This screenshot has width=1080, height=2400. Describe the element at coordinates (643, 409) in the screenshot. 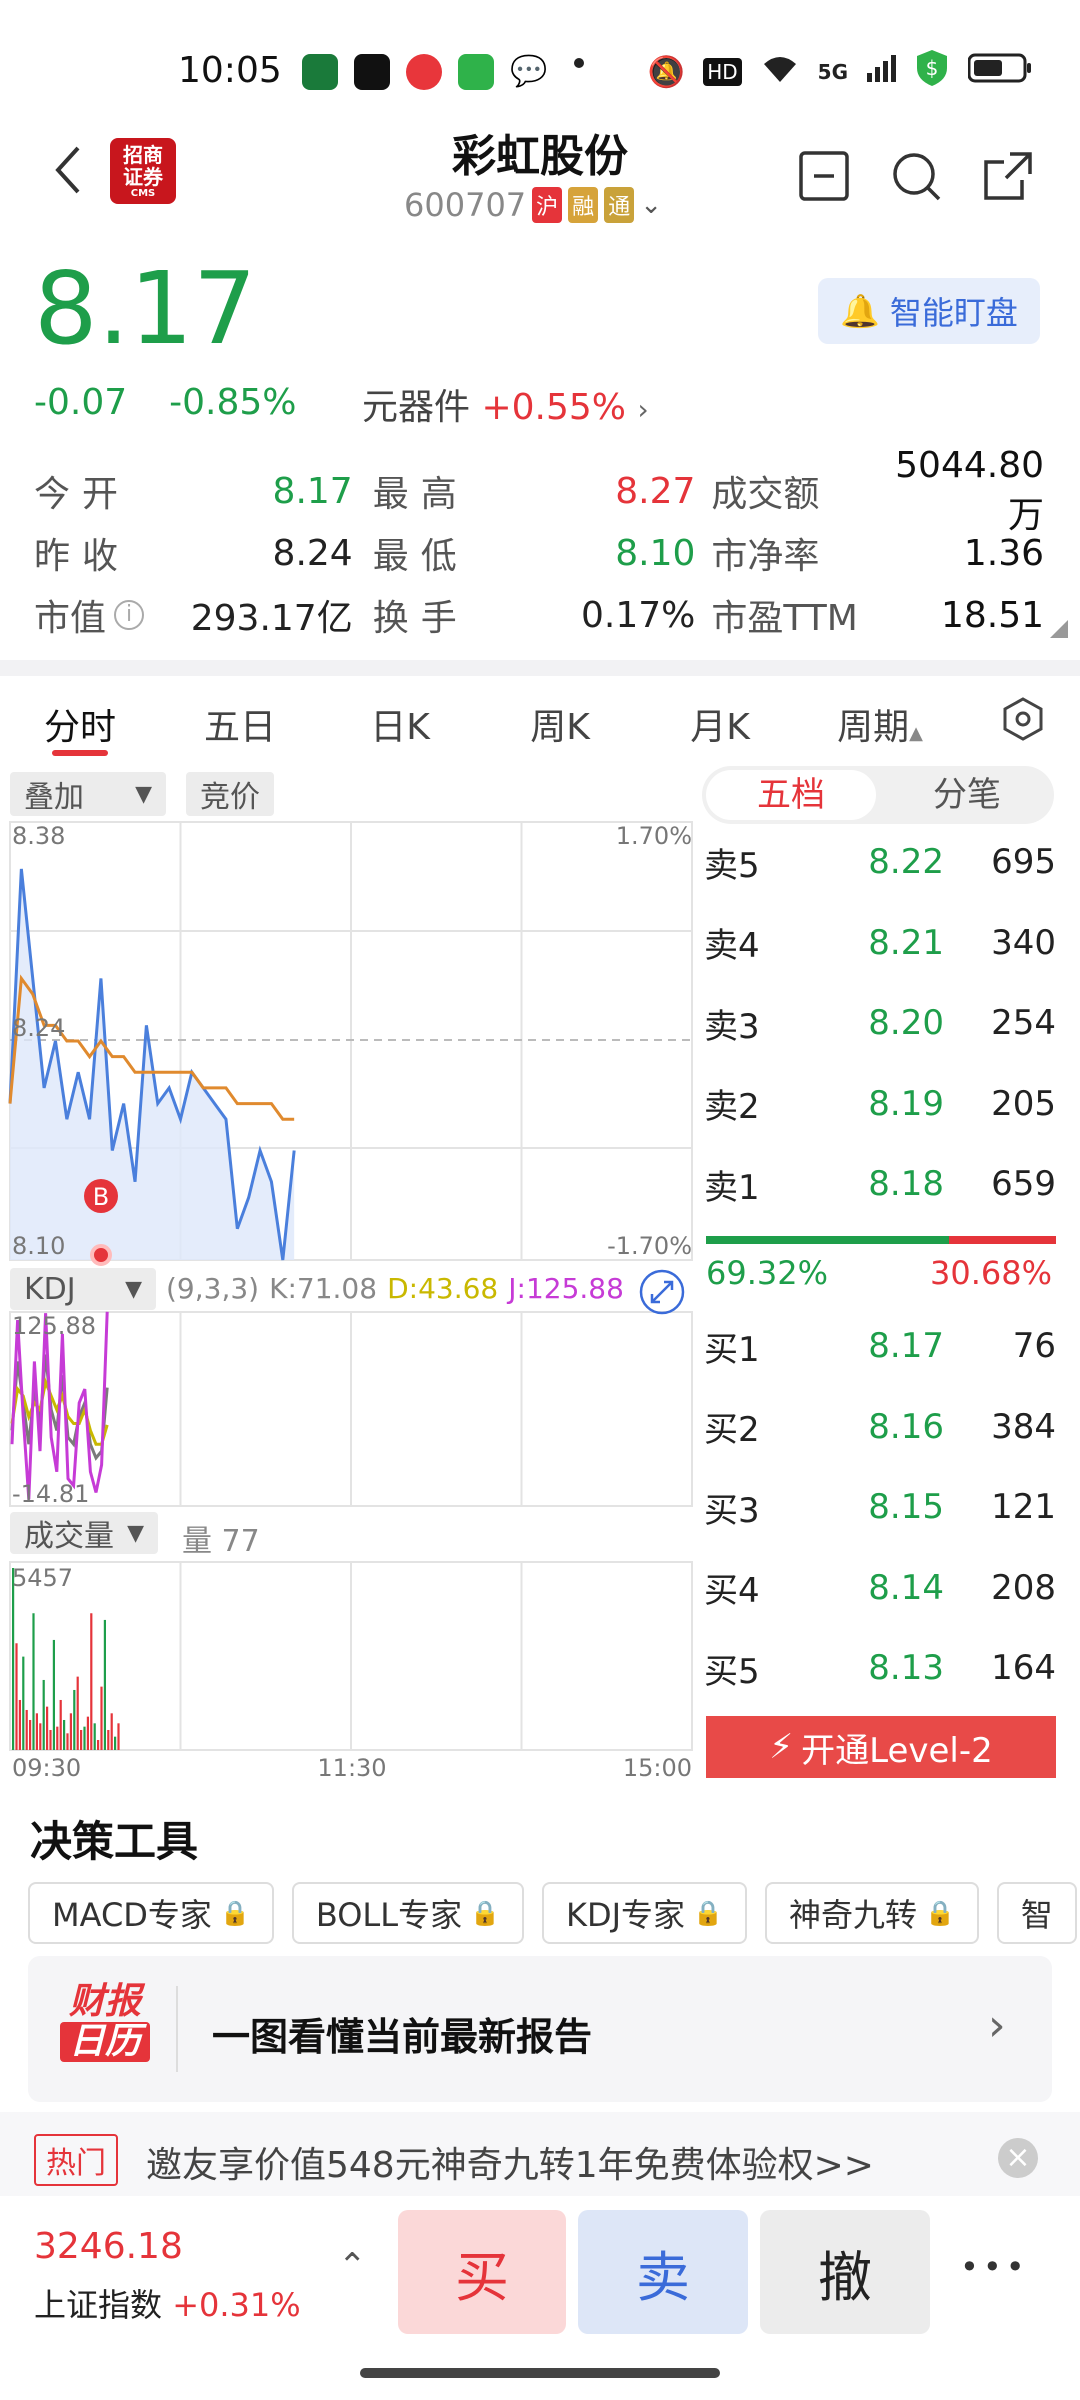

I see `chevron-right-icon: ›` at that location.